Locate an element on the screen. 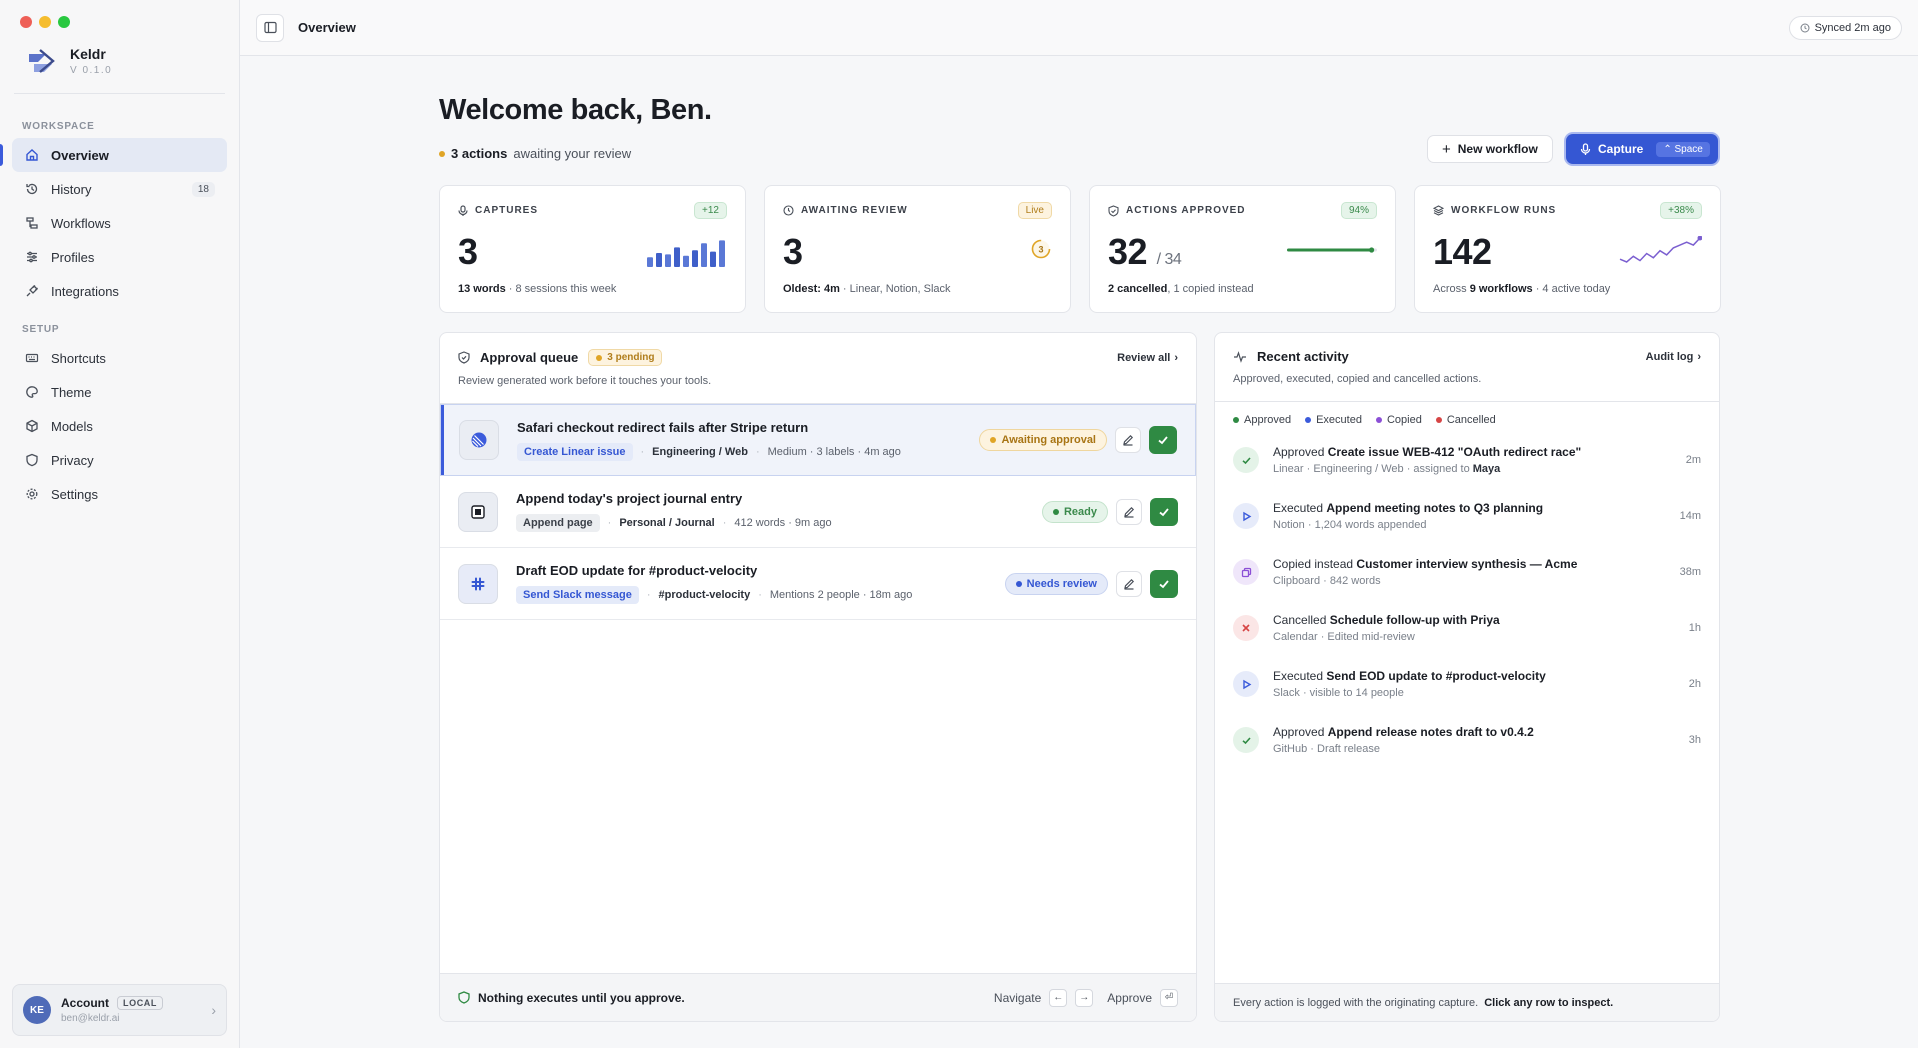 The image size is (1918, 1048). plus-icon: + is located at coordinates (1446, 149).